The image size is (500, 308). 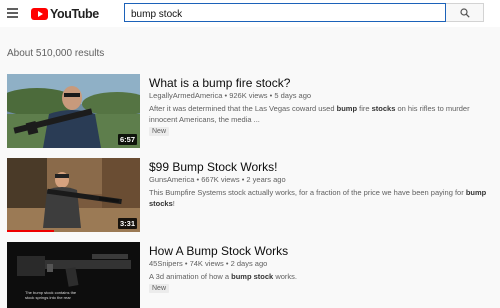 What do you see at coordinates (213, 167) in the screenshot?
I see `video-title: $99 Bump Stock Works!` at bounding box center [213, 167].